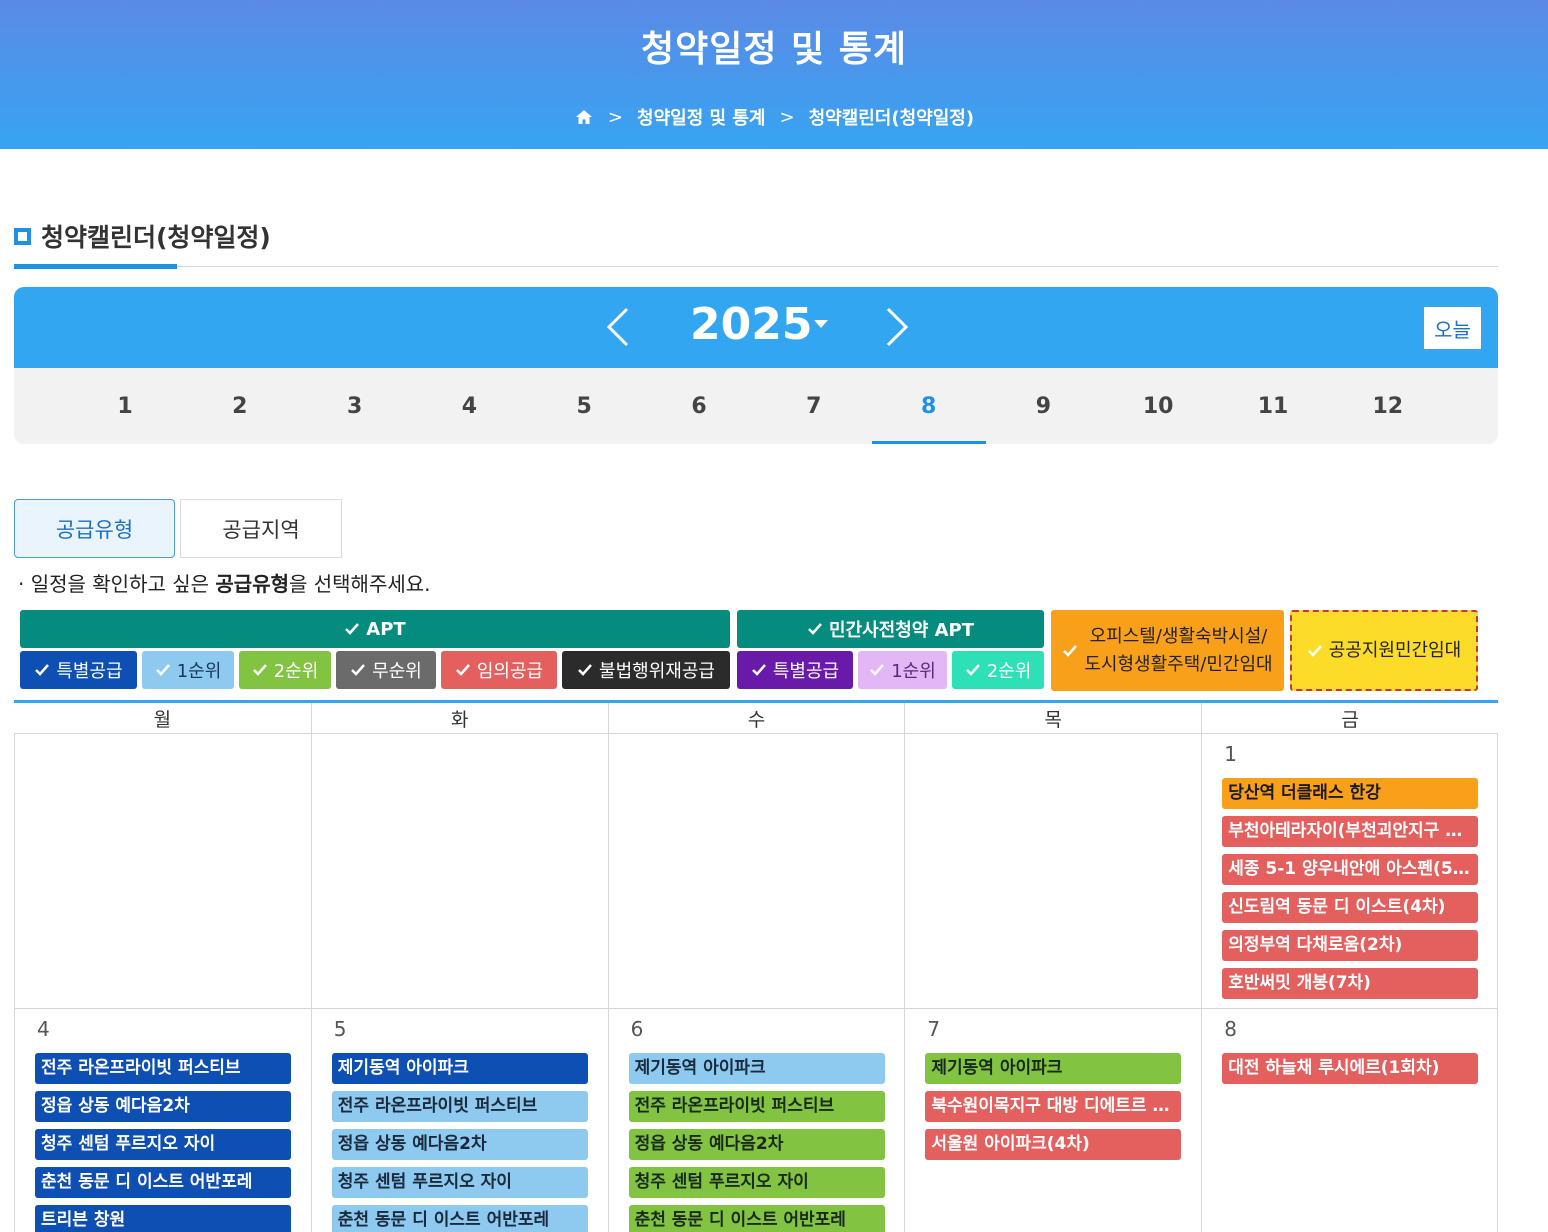  I want to click on legend-private-preorder-group: 민간사전청약 APT, so click(890, 629).